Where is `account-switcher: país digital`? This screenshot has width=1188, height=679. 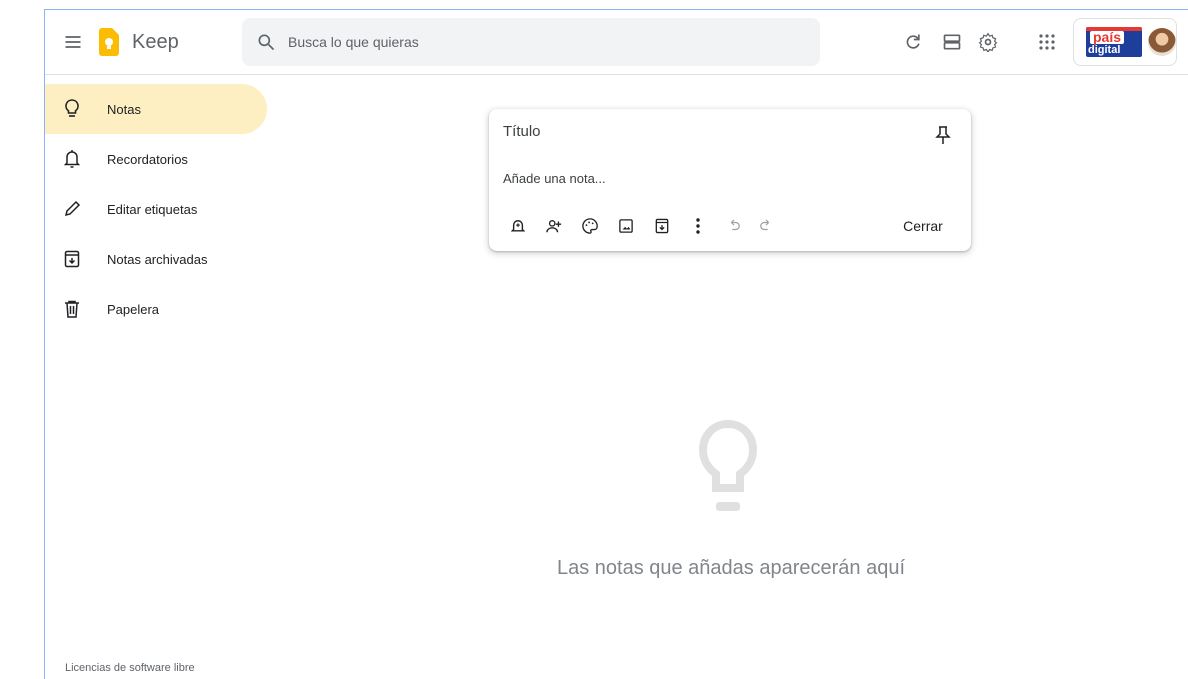
account-switcher: país digital is located at coordinates (1125, 42).